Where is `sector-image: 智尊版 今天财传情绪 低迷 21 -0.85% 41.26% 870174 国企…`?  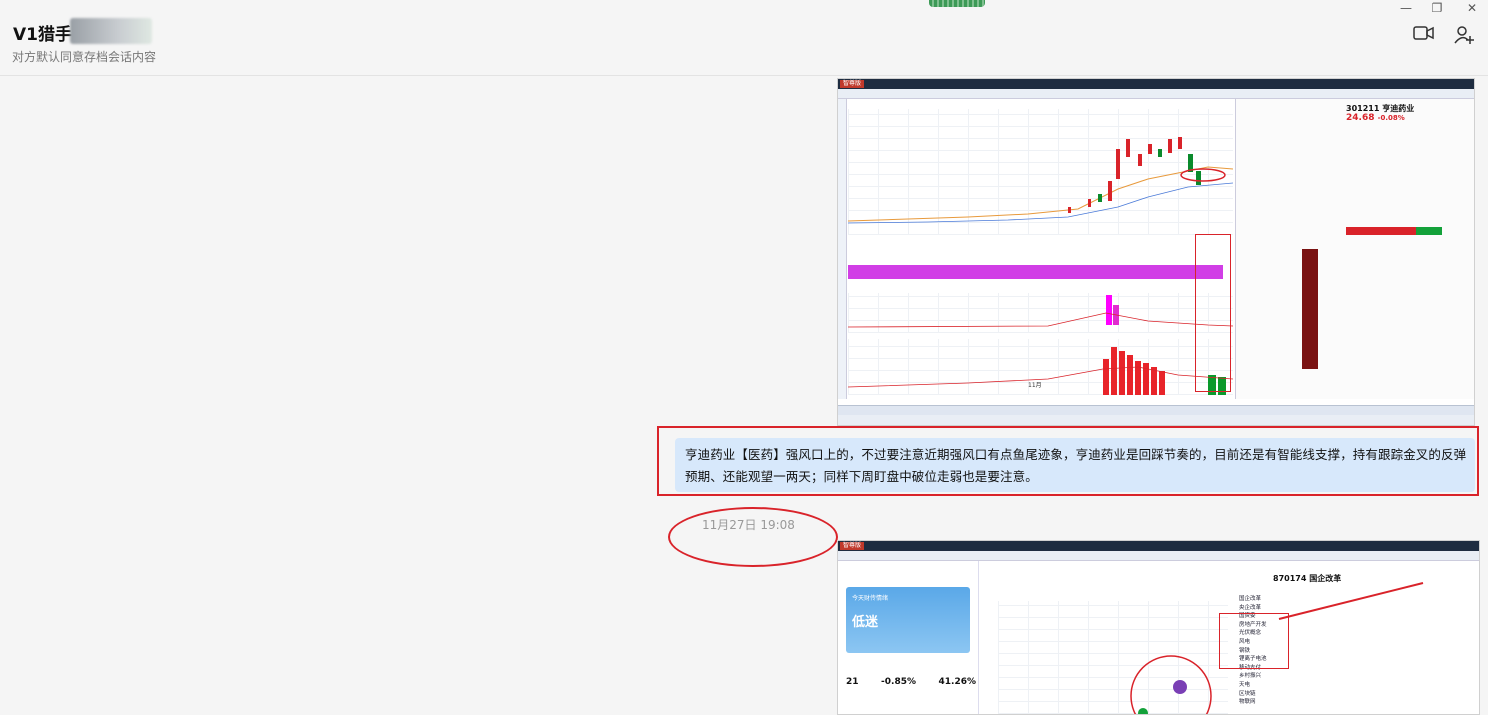
sector-image: 智尊版 今天财传情绪 低迷 21 -0.85% 41.26% 870174 国企… is located at coordinates (1158, 627).